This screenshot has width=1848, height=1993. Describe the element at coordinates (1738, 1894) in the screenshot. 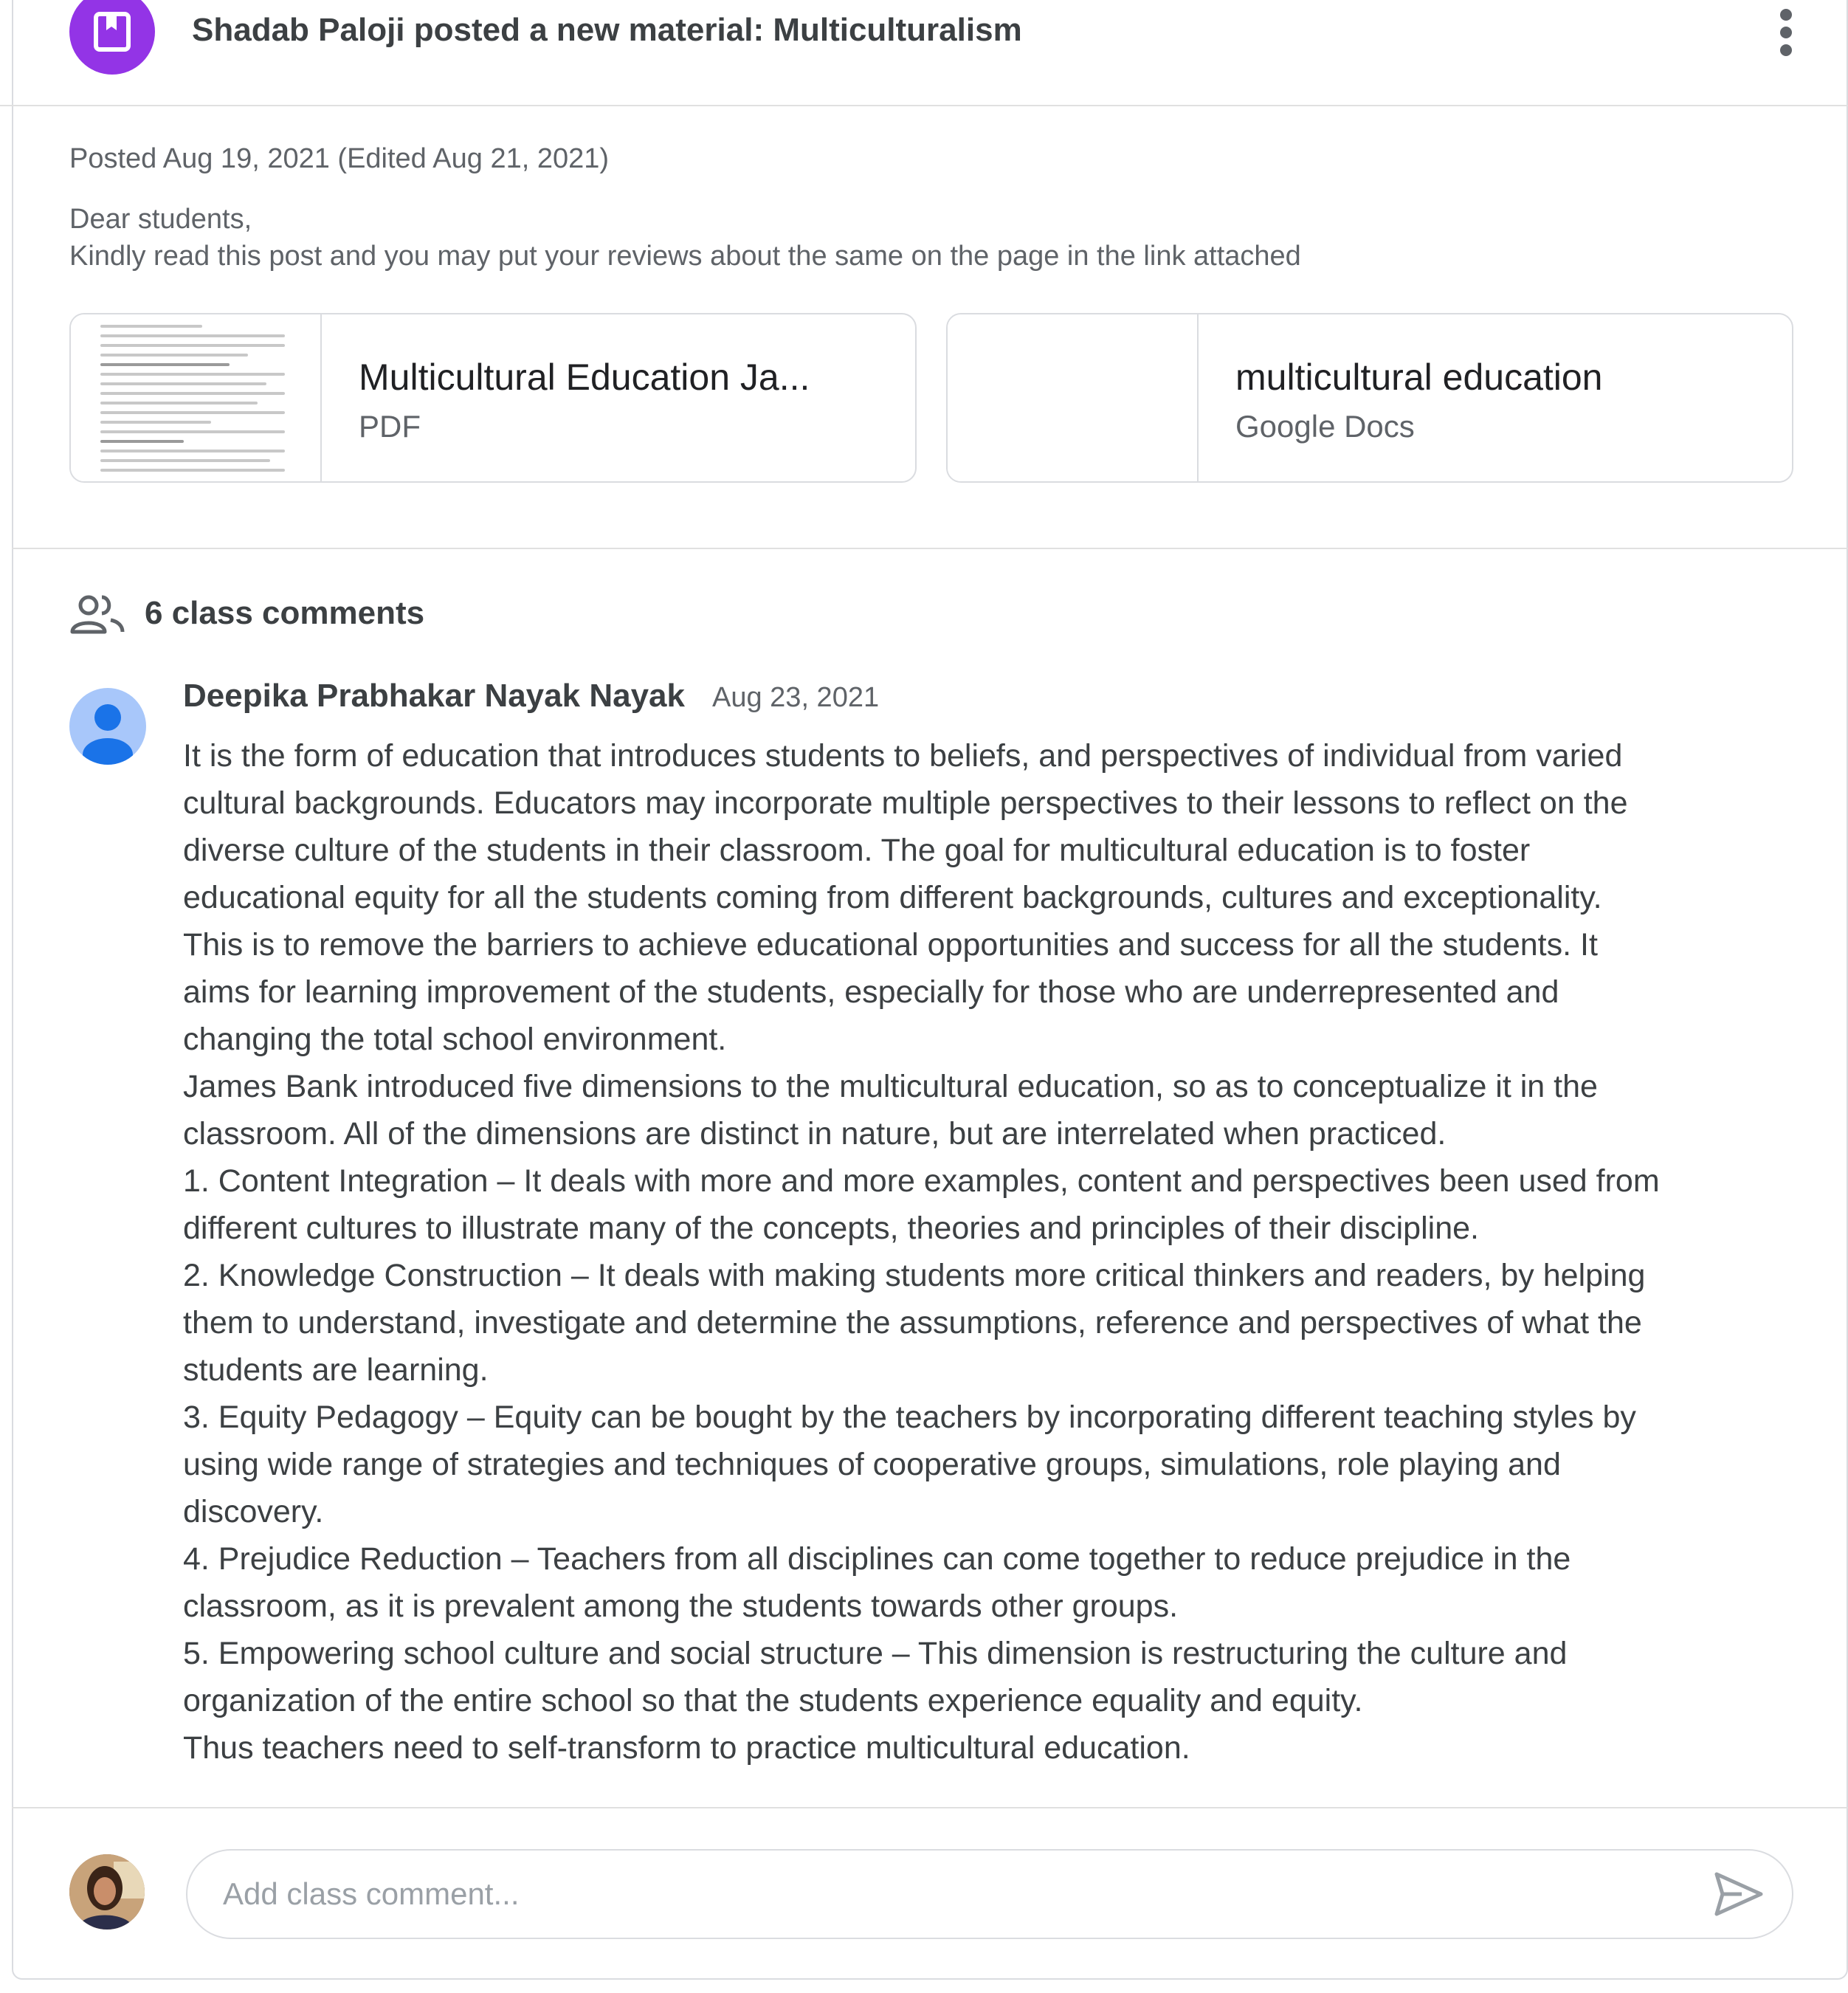

I see `send-icon` at that location.